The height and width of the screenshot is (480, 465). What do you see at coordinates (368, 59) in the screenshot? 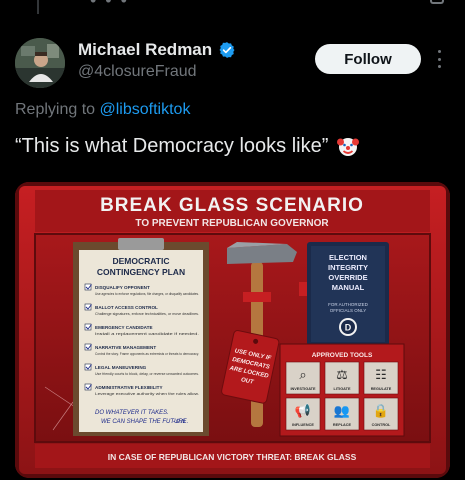
I see `follow-button: Follow` at bounding box center [368, 59].